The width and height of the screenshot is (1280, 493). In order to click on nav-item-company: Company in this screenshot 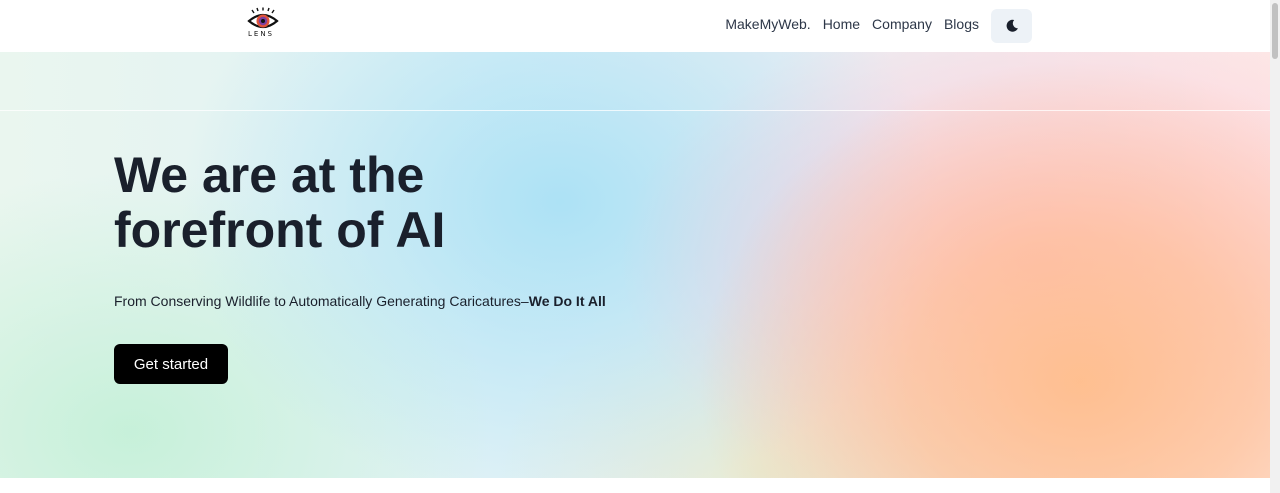, I will do `click(902, 24)`.